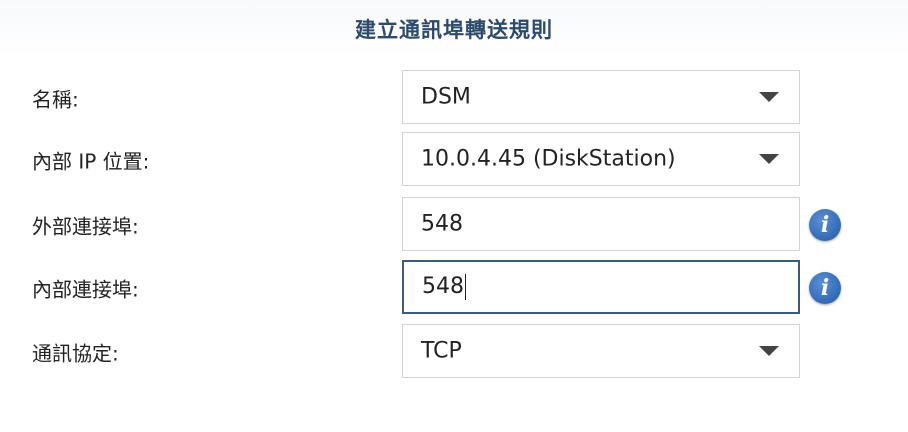 This screenshot has height=432, width=908. I want to click on internal-ip-select: 10.0.4.45 (DiskStation), so click(601, 159).